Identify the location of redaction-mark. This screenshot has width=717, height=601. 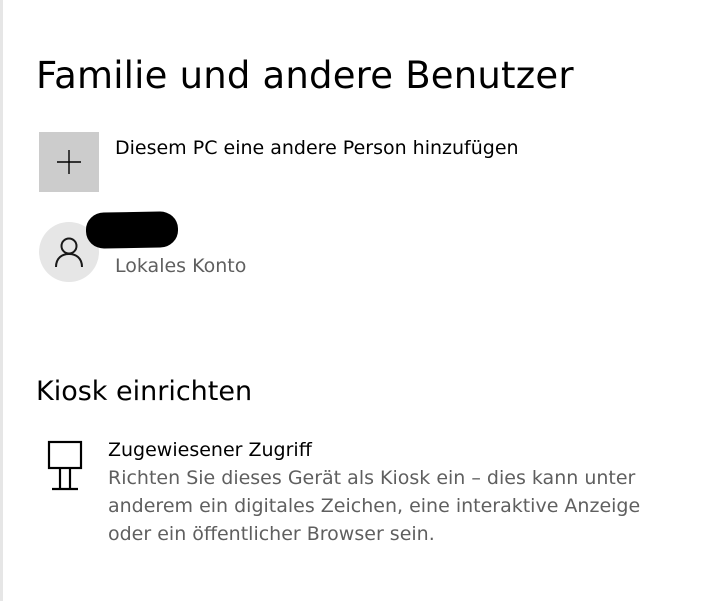
(132, 230).